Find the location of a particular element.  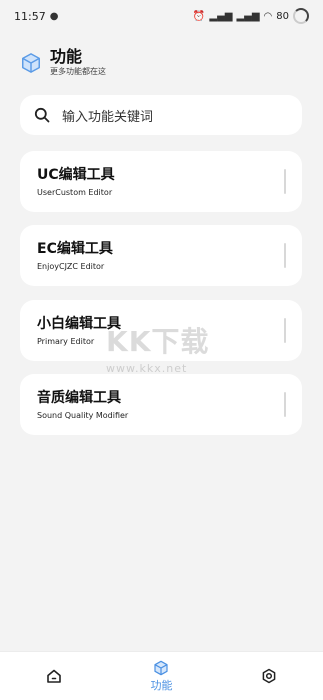

cube-logo-icon is located at coordinates (31, 62).